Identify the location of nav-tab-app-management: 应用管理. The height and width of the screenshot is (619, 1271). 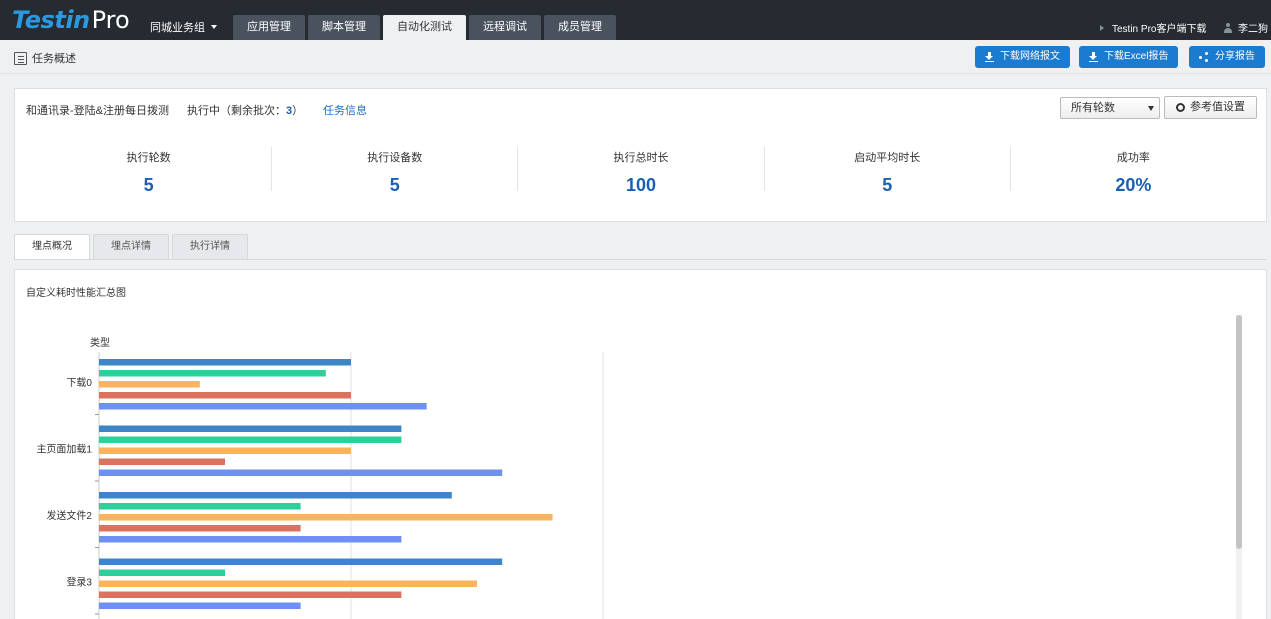
(269, 27).